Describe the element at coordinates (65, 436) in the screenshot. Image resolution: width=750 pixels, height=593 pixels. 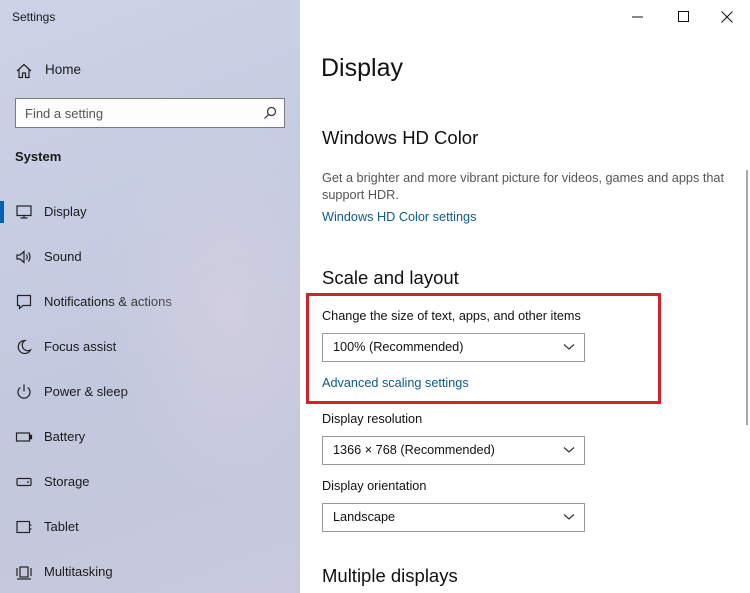
I see `sidebar-item-label: Battery` at that location.